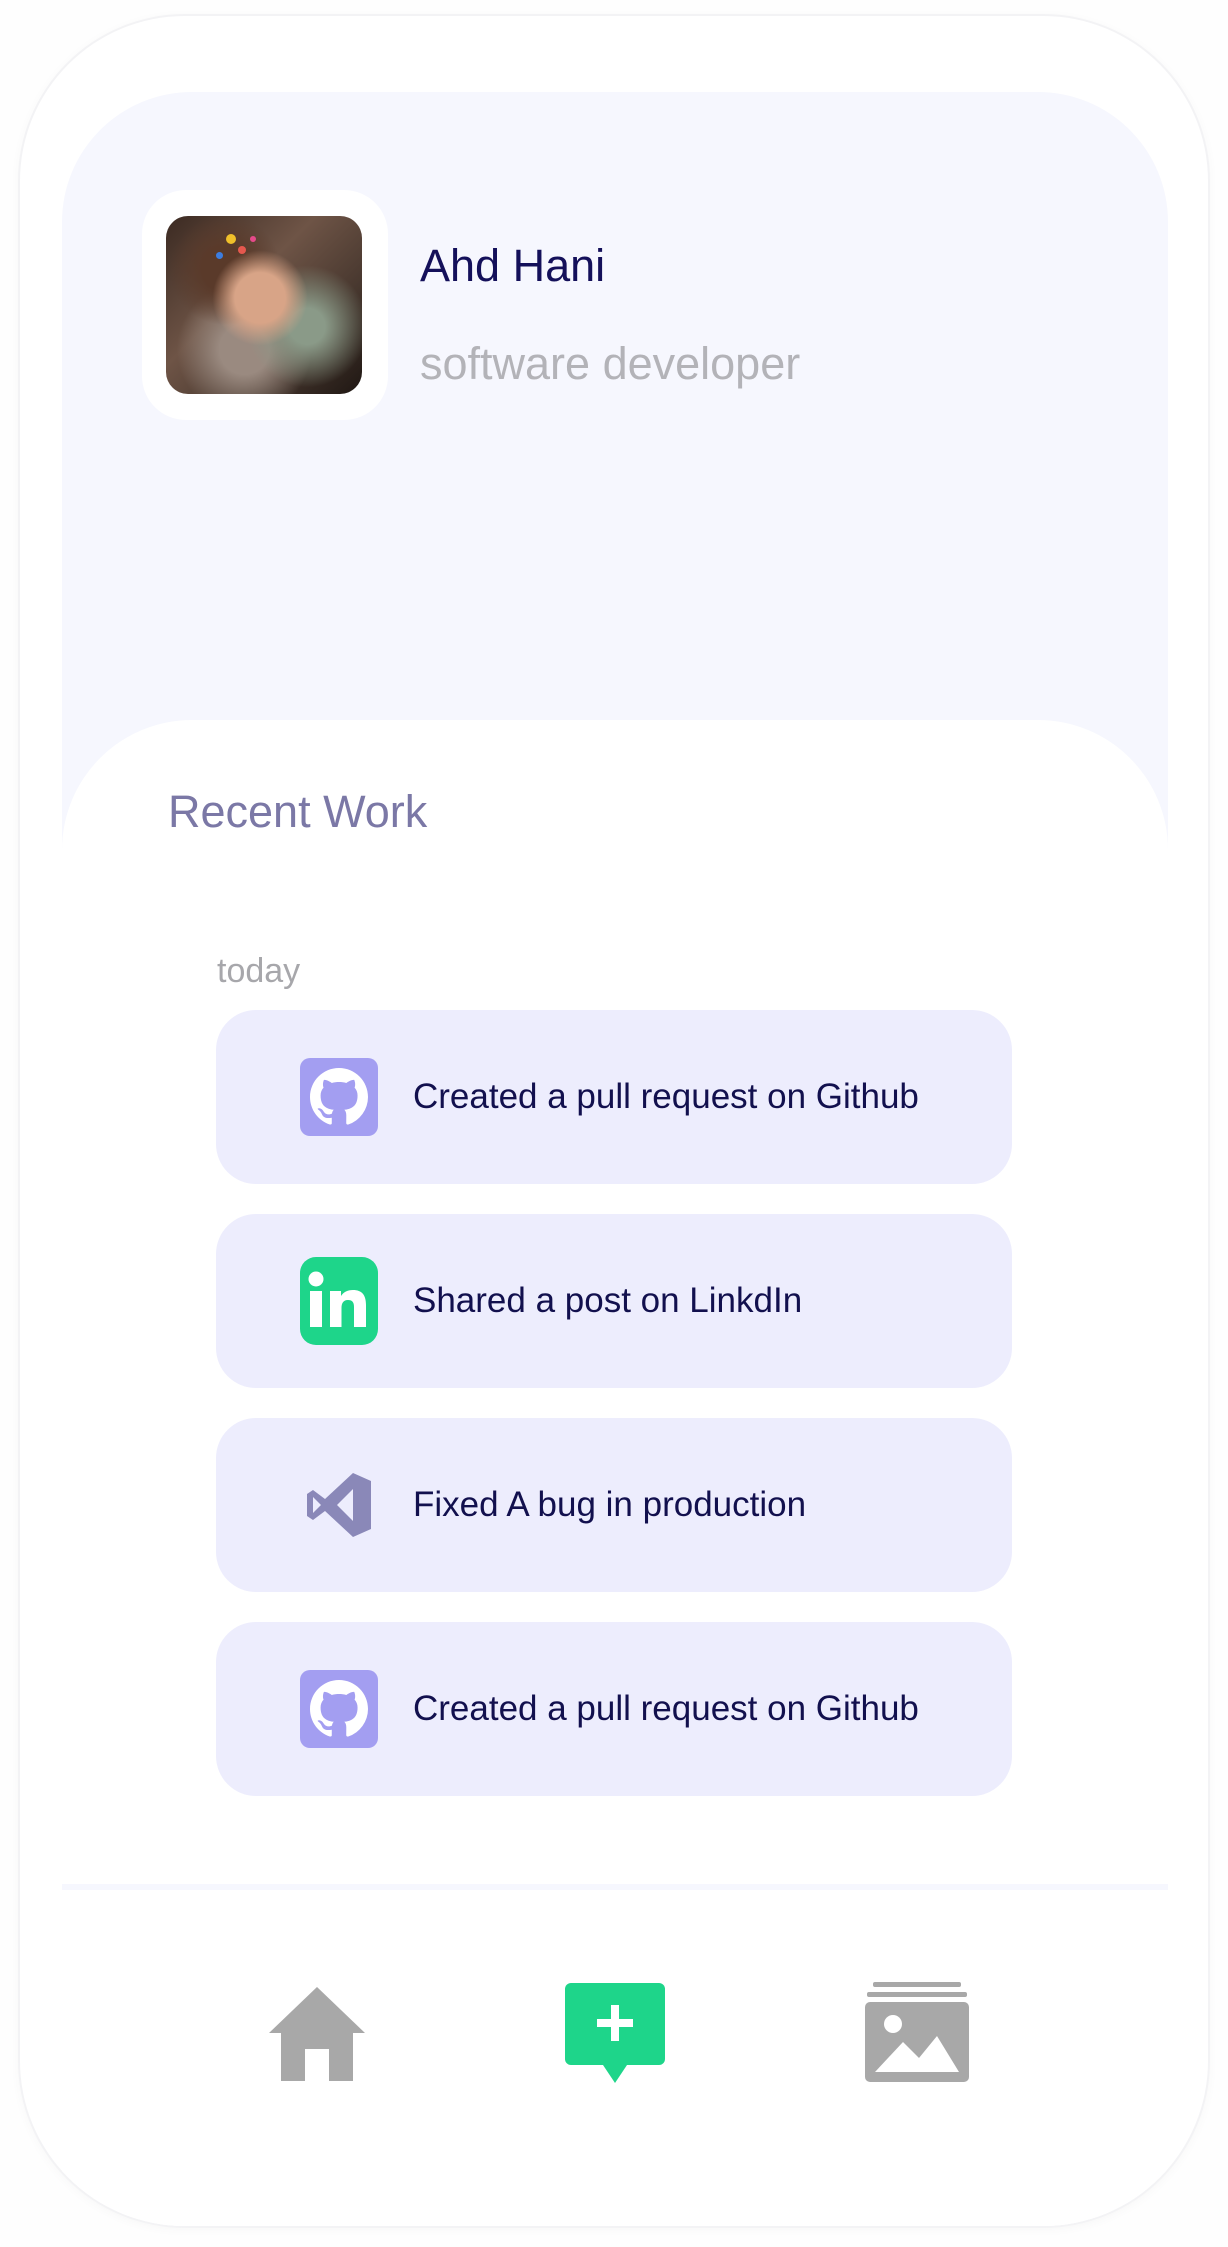  I want to click on activity-item: Shared a post on LinkdIn, so click(614, 1301).